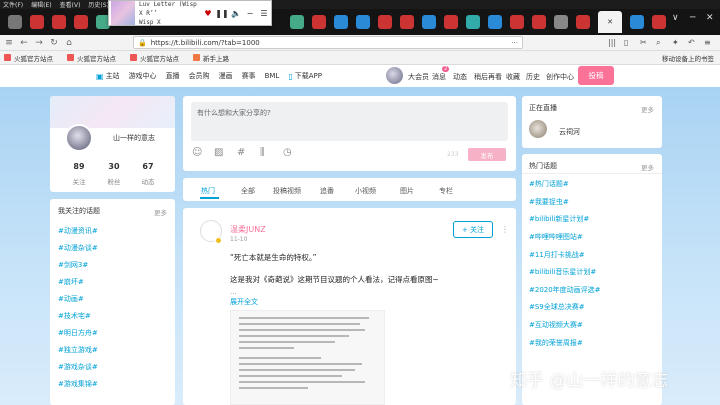  I want to click on nav-esports: 赛事, so click(249, 76).